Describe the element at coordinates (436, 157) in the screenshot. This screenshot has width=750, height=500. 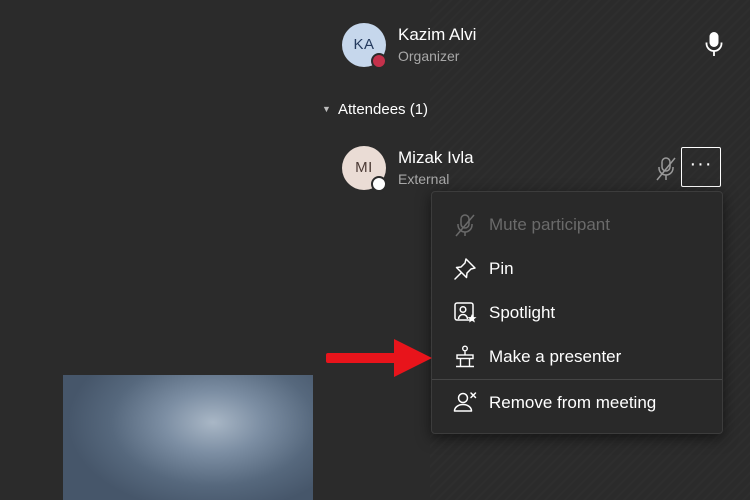
I see `participant-name: Mizak Ivla` at that location.